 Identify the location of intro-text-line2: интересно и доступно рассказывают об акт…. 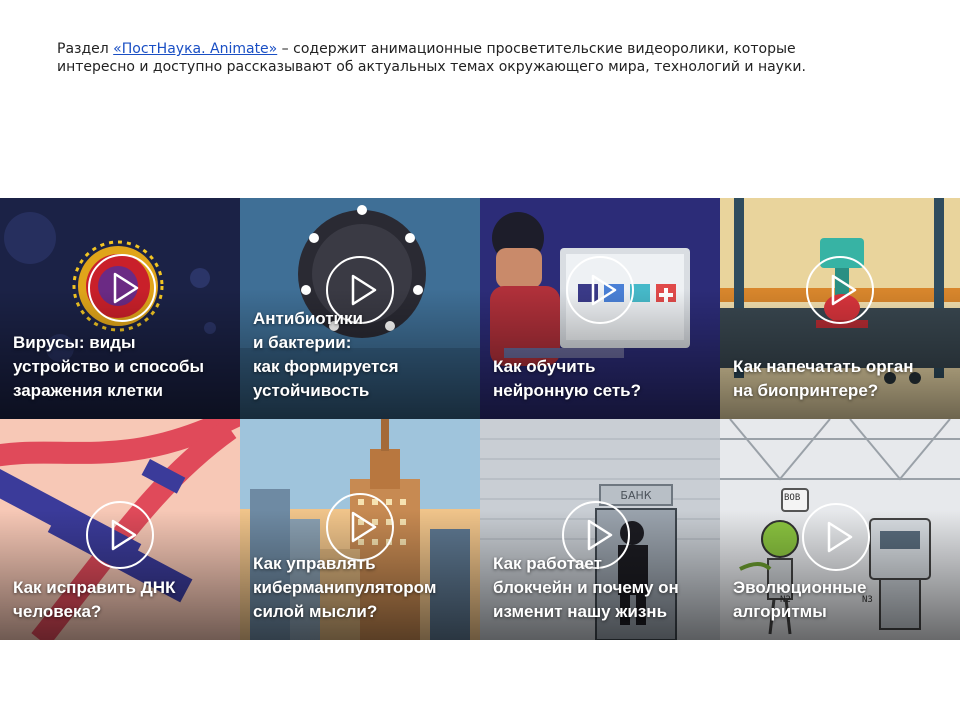
(431, 67).